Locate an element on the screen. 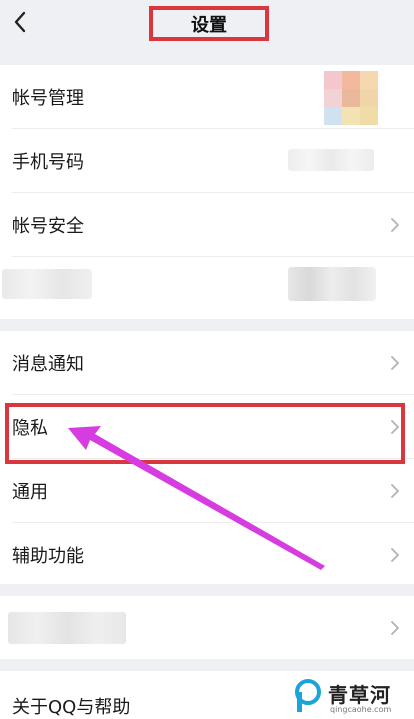 The height and width of the screenshot is (719, 414). pointer-arrow is located at coordinates (196, 498).